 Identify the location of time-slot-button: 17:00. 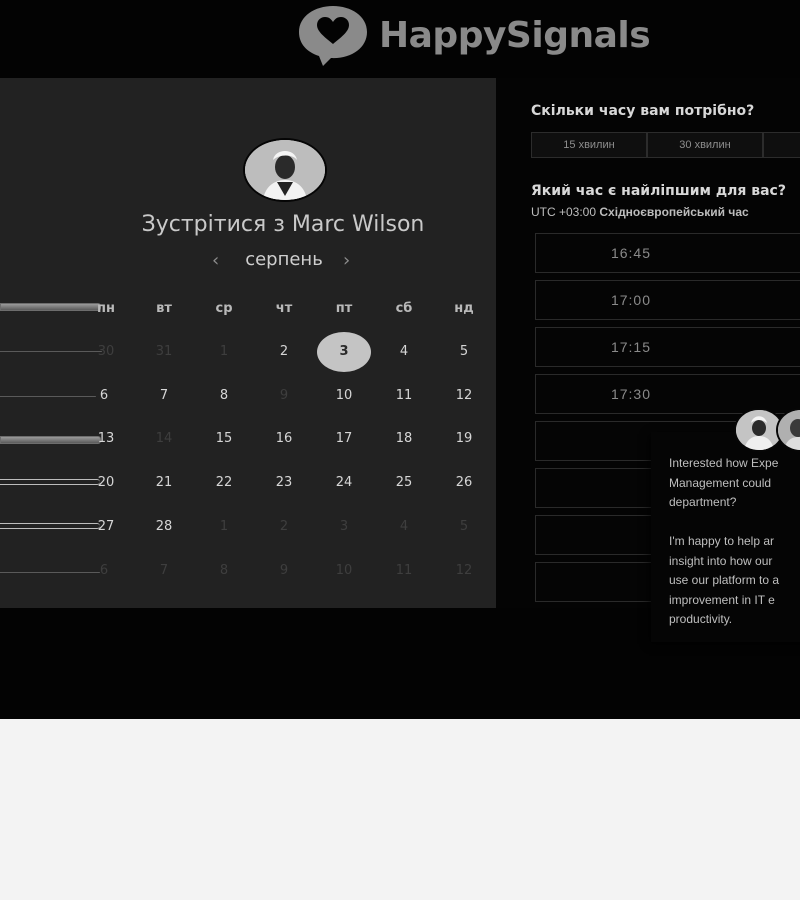
(667, 300).